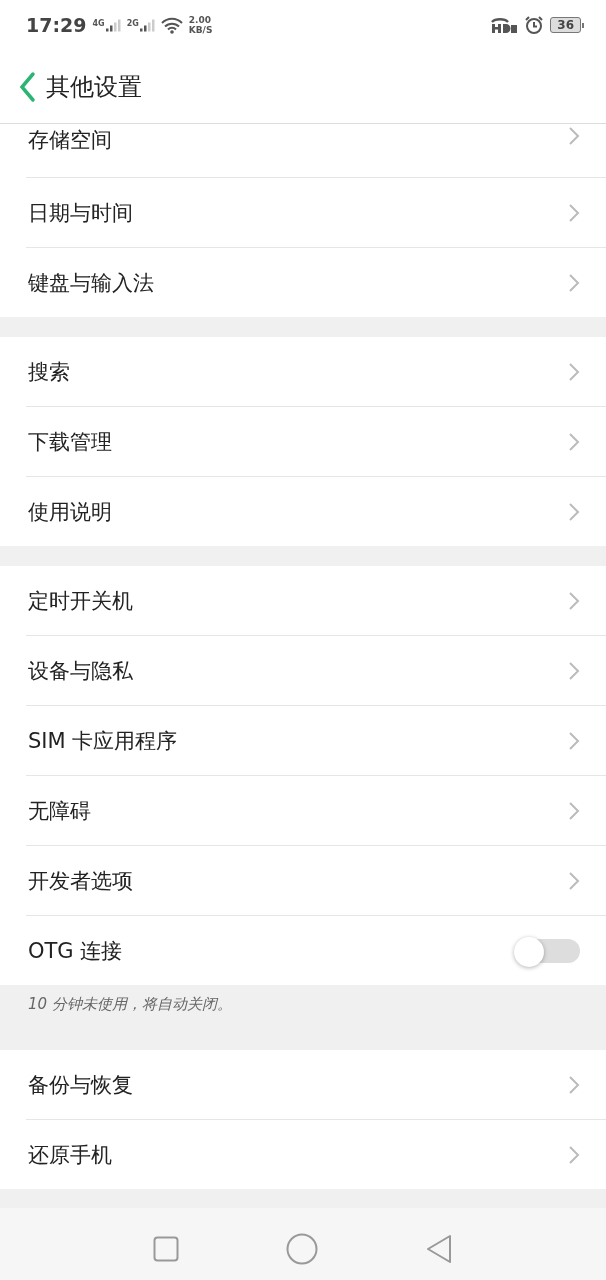 This screenshot has height=1280, width=606. Describe the element at coordinates (171, 25) in the screenshot. I see `wifi-icon` at that location.